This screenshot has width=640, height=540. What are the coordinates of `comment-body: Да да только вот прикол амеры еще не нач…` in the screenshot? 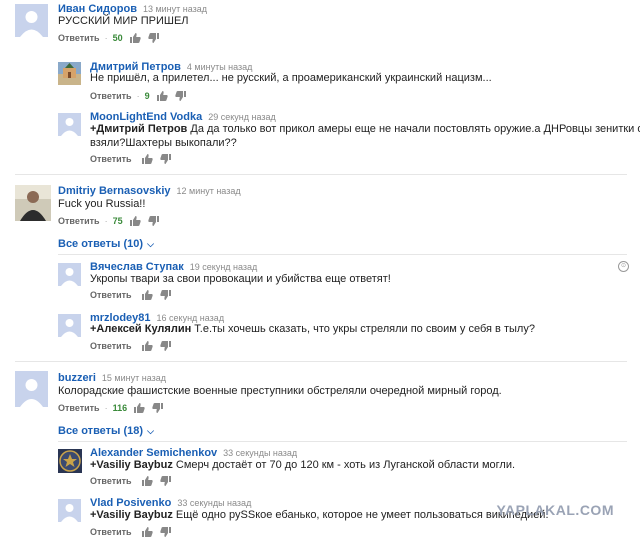 It's located at (413, 129).